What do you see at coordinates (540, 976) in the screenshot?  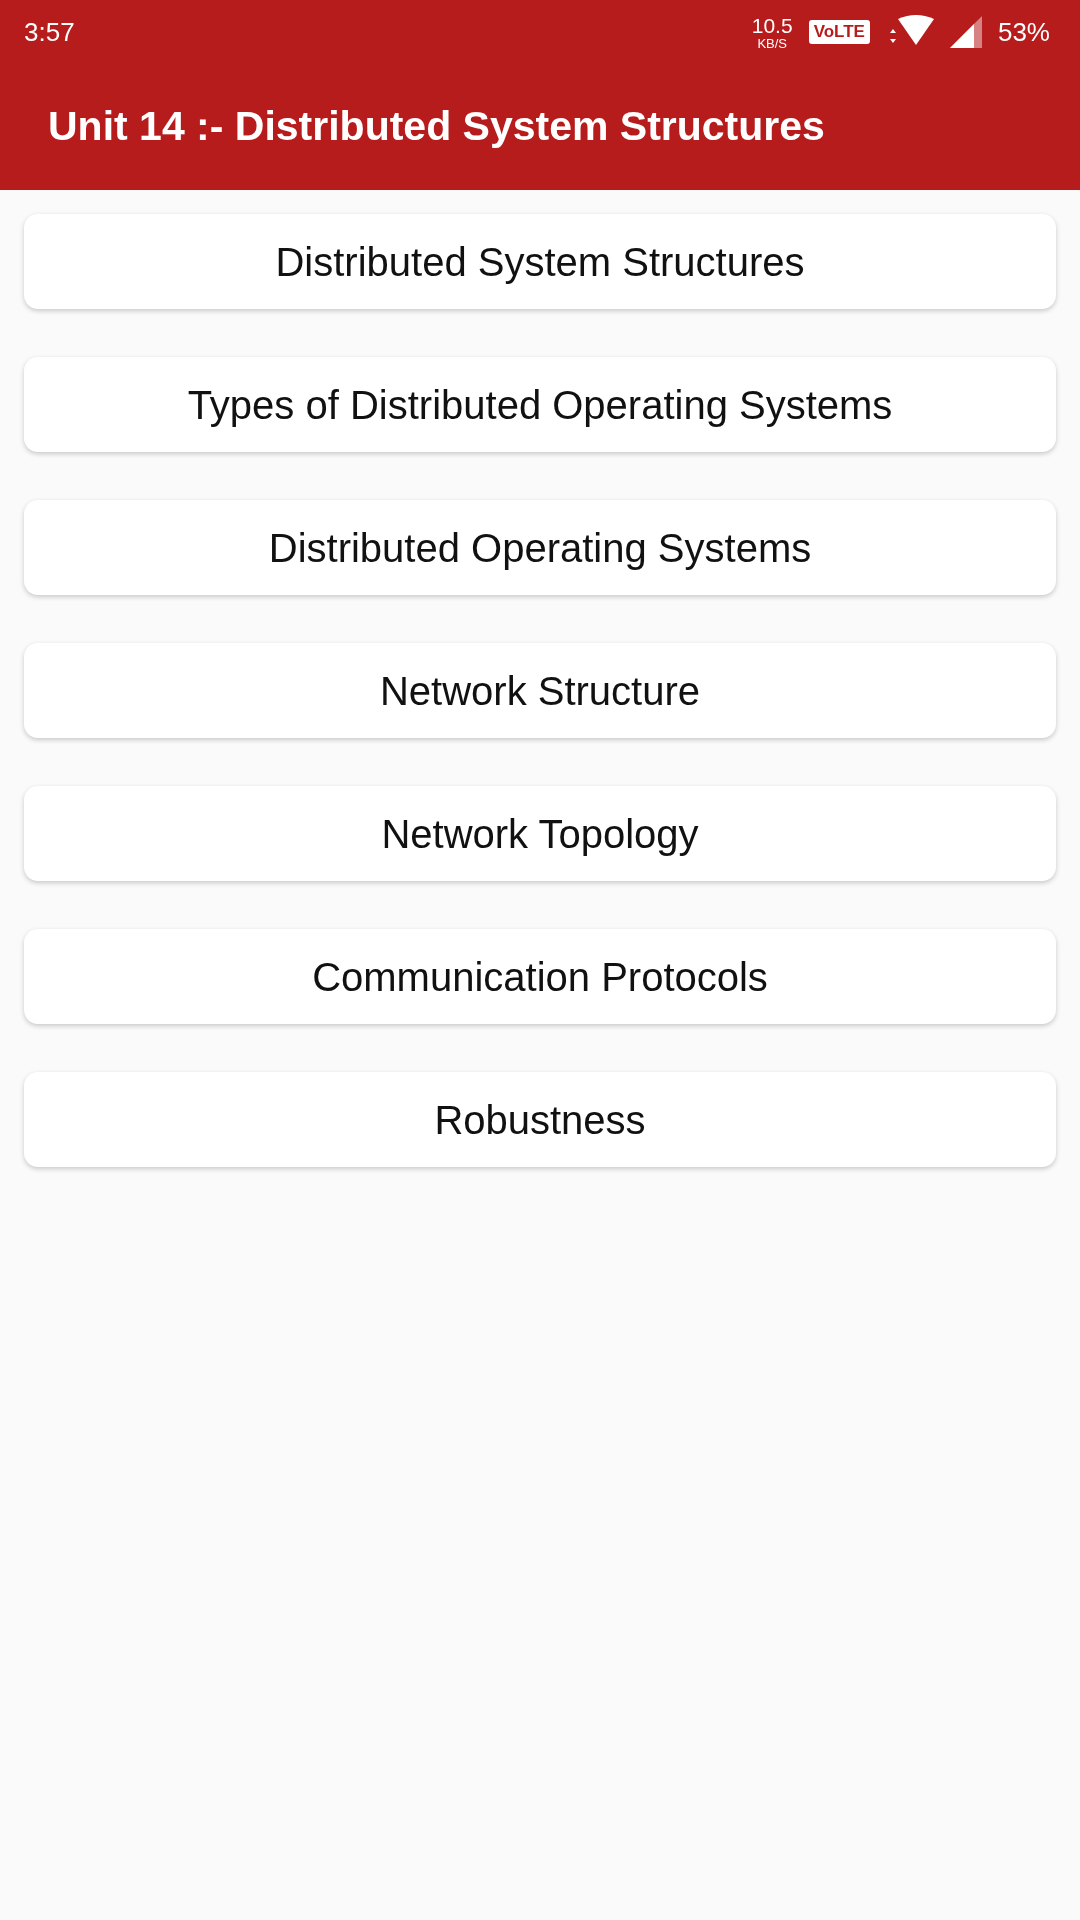 I see `topic-card: Communication Protocols` at bounding box center [540, 976].